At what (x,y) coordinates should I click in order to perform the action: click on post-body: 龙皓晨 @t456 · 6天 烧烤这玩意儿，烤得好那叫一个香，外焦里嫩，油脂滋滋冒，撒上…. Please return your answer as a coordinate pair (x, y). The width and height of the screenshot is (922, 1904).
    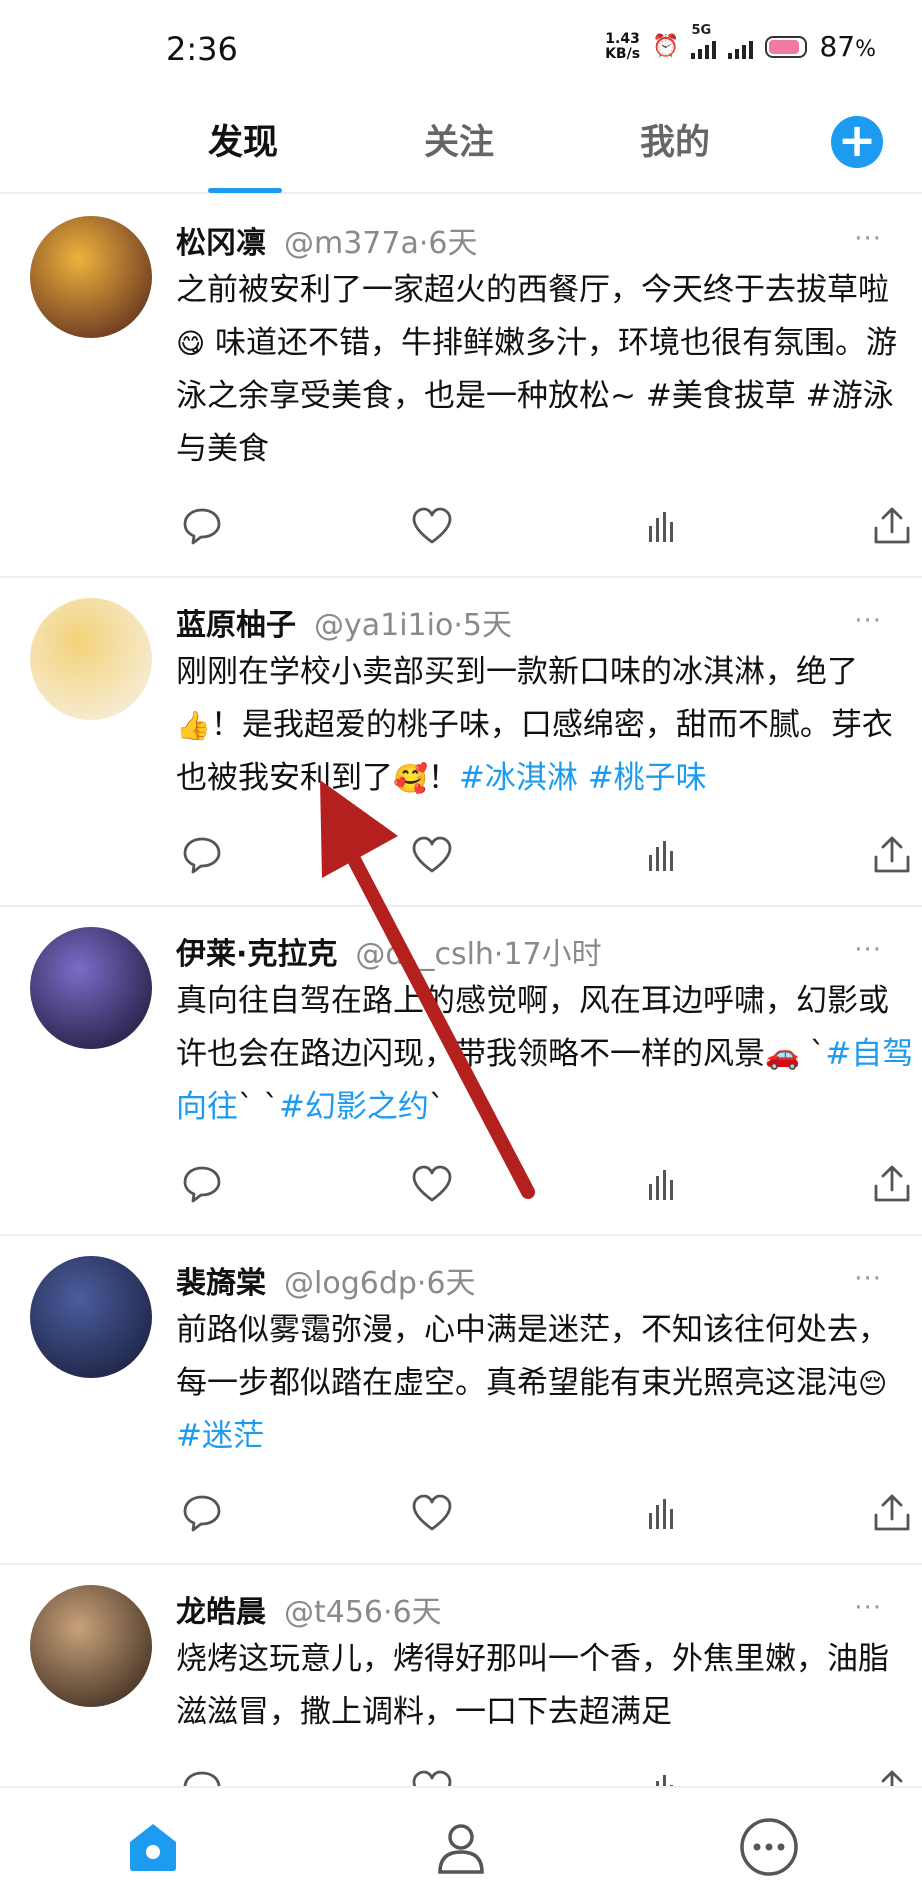
    Looking at the image, I should click on (539, 1686).